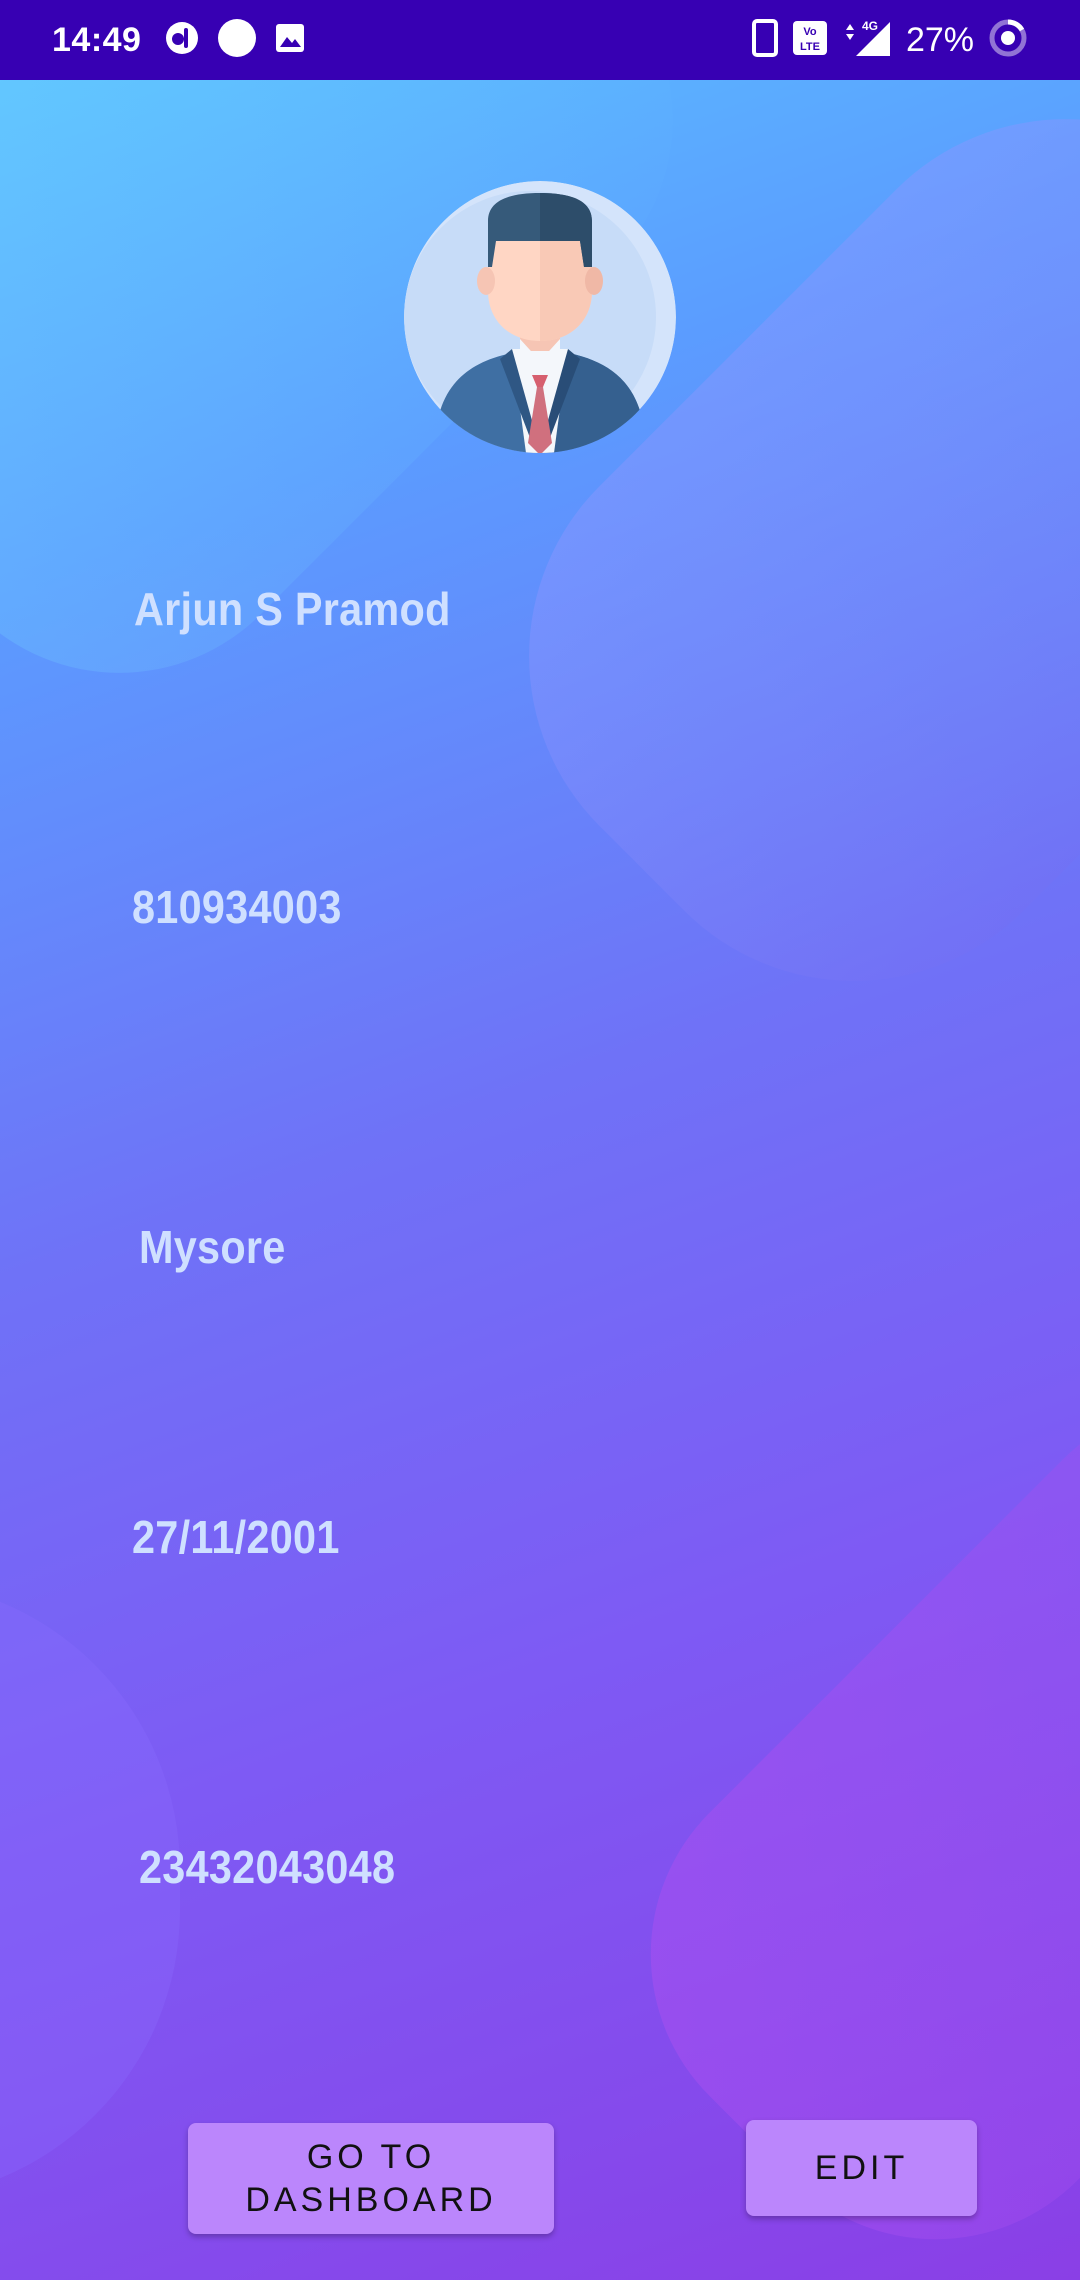 The width and height of the screenshot is (1080, 2280). Describe the element at coordinates (540, 317) in the screenshot. I see `businessman-avatar-icon` at that location.